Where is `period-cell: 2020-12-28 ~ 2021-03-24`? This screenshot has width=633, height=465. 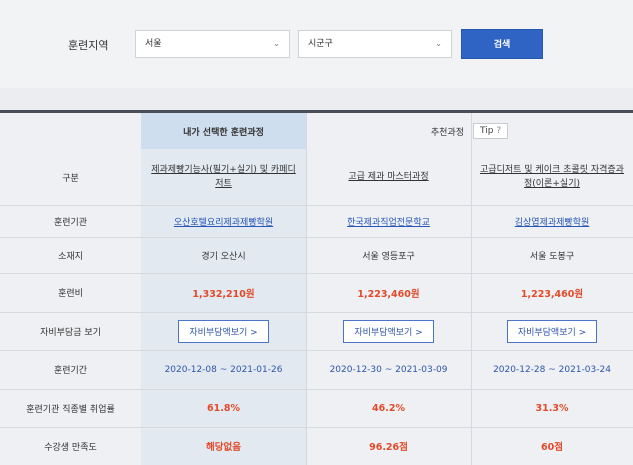 period-cell: 2020-12-28 ~ 2021-03-24 is located at coordinates (552, 369).